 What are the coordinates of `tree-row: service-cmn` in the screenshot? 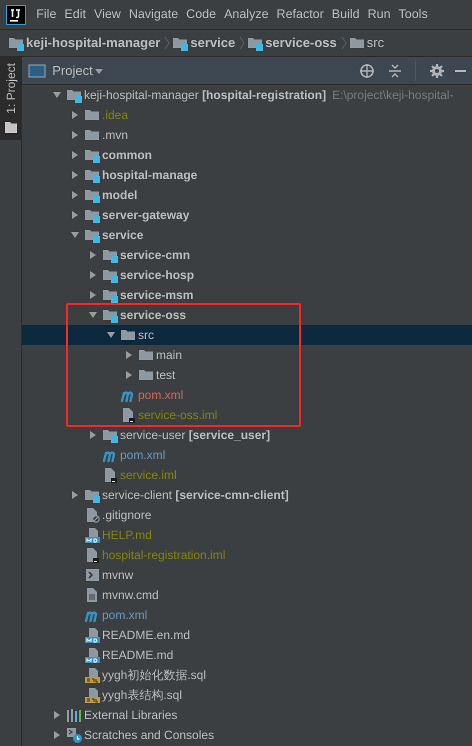 It's located at (247, 255).